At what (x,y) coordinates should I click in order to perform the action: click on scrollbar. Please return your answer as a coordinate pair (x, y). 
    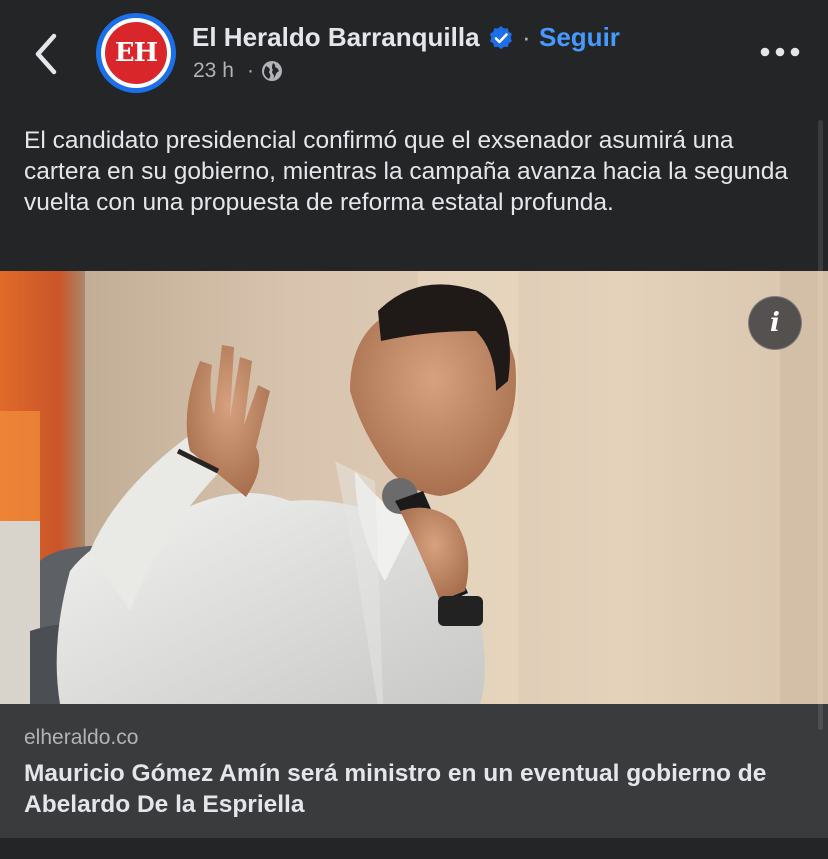
    Looking at the image, I should click on (820, 425).